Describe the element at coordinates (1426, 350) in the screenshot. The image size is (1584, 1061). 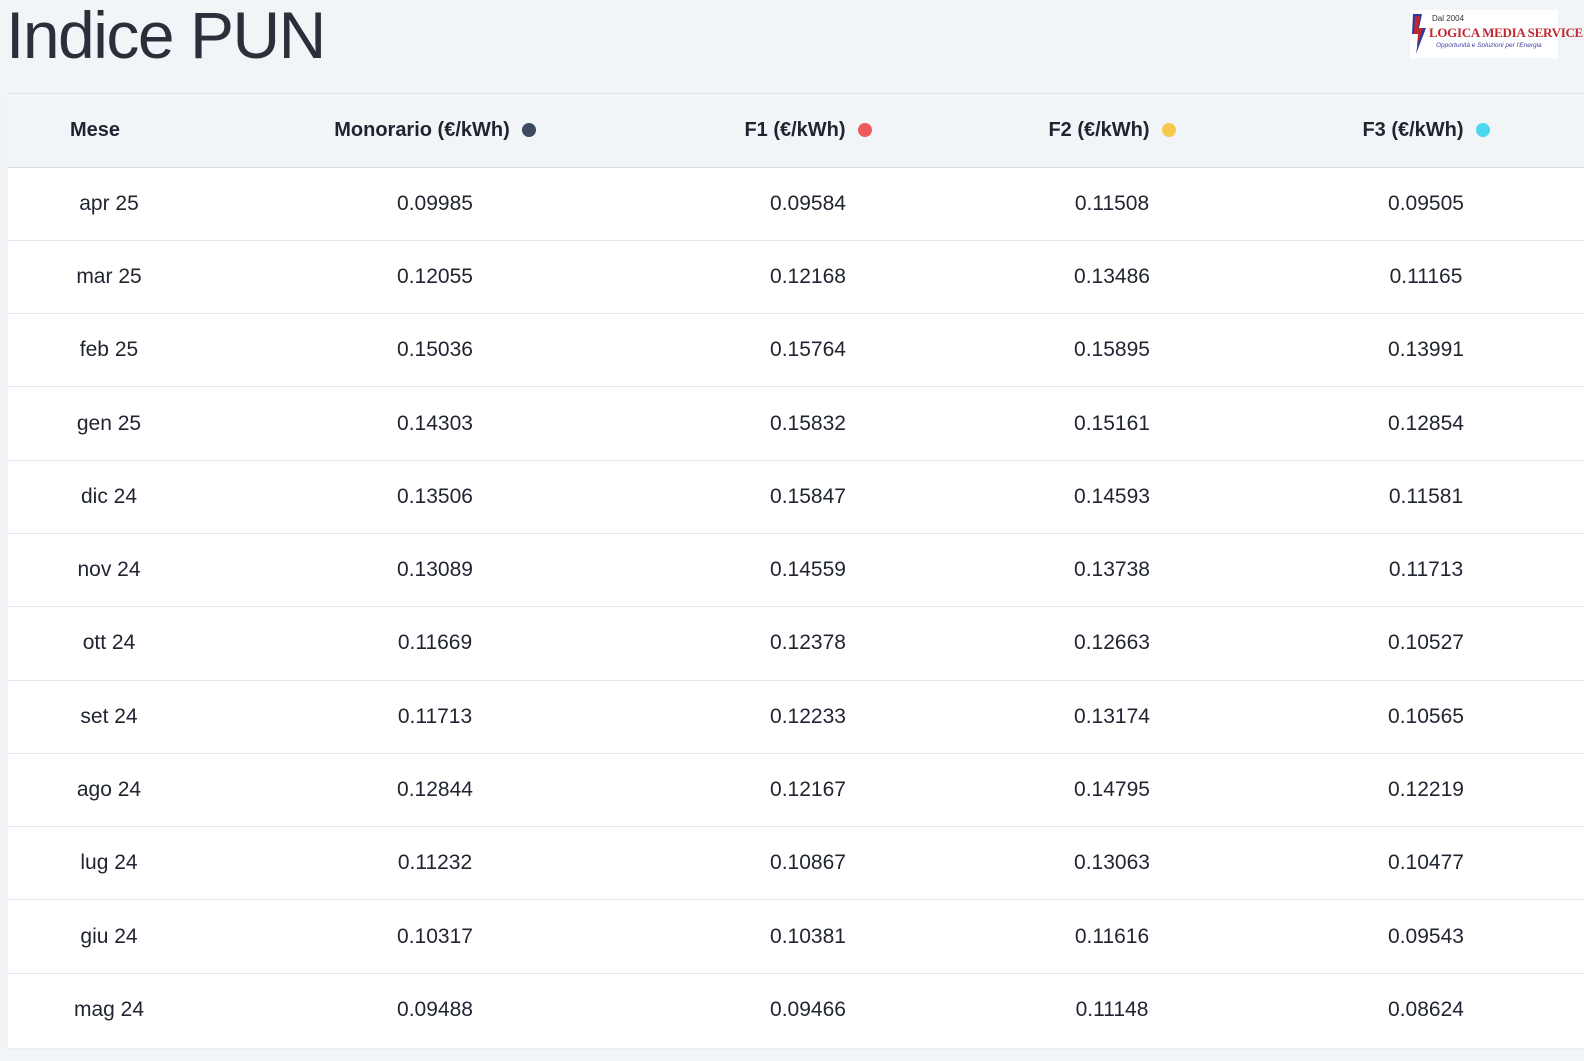
I see `cell-f3: 0.13991` at that location.